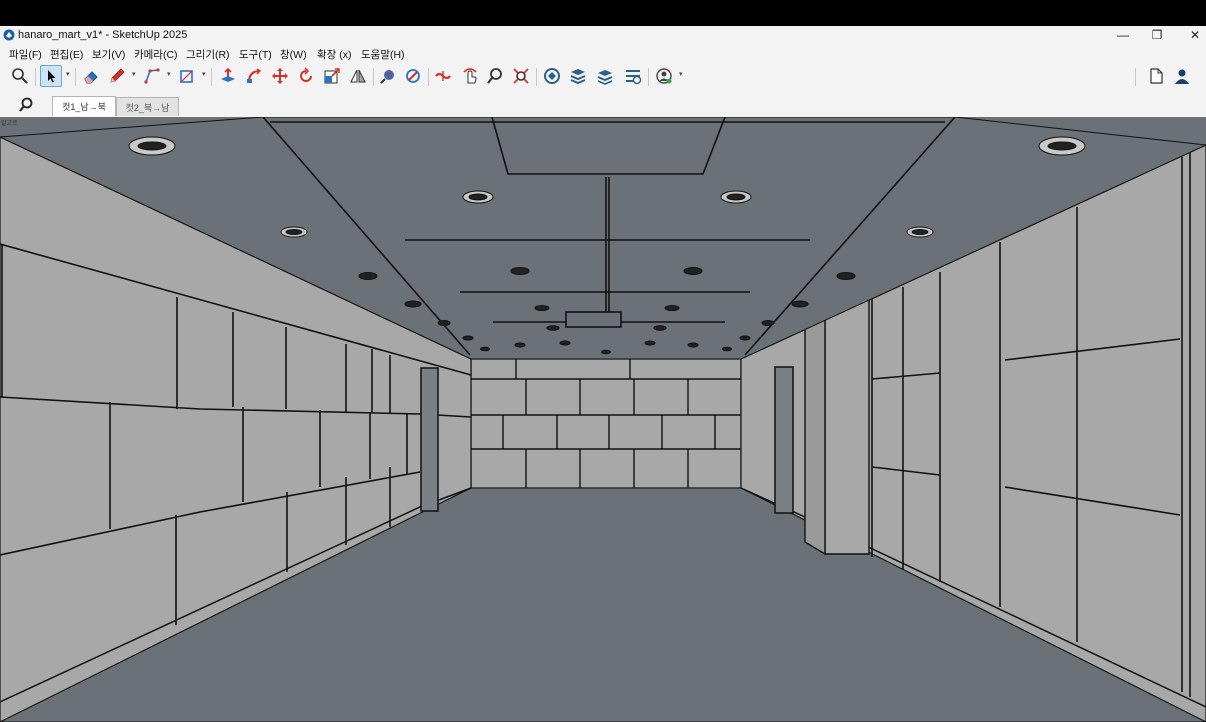 The height and width of the screenshot is (722, 1206). I want to click on rotate-icon, so click(306, 76).